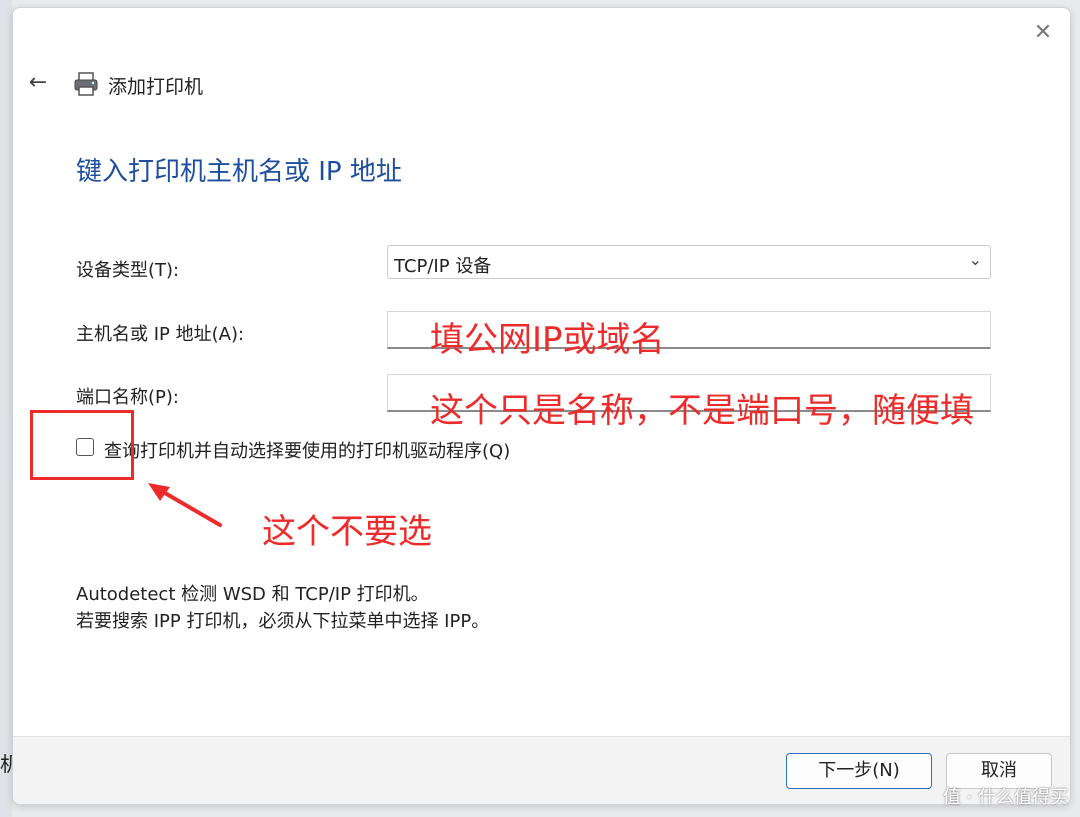  What do you see at coordinates (160, 334) in the screenshot?
I see `hostname-label: 主机名或 IP 地址(A):` at bounding box center [160, 334].